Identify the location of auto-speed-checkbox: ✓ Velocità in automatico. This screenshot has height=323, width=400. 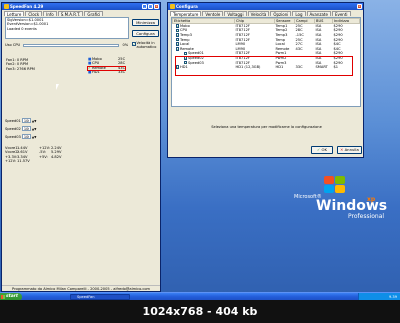
(147, 45).